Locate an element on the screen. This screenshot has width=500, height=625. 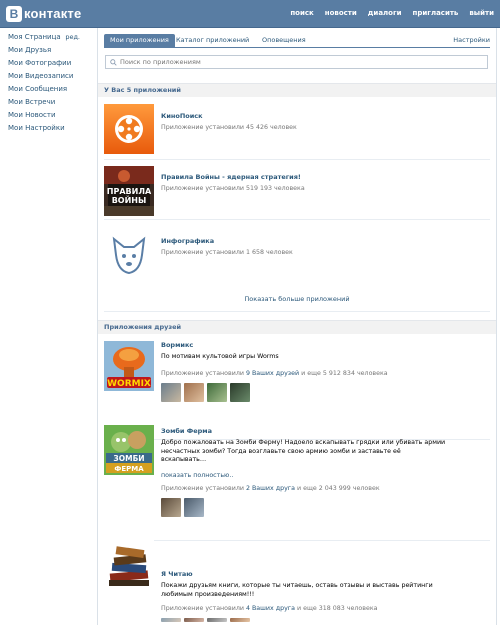
svg-text: WORMIX is located at coordinates (129, 384).